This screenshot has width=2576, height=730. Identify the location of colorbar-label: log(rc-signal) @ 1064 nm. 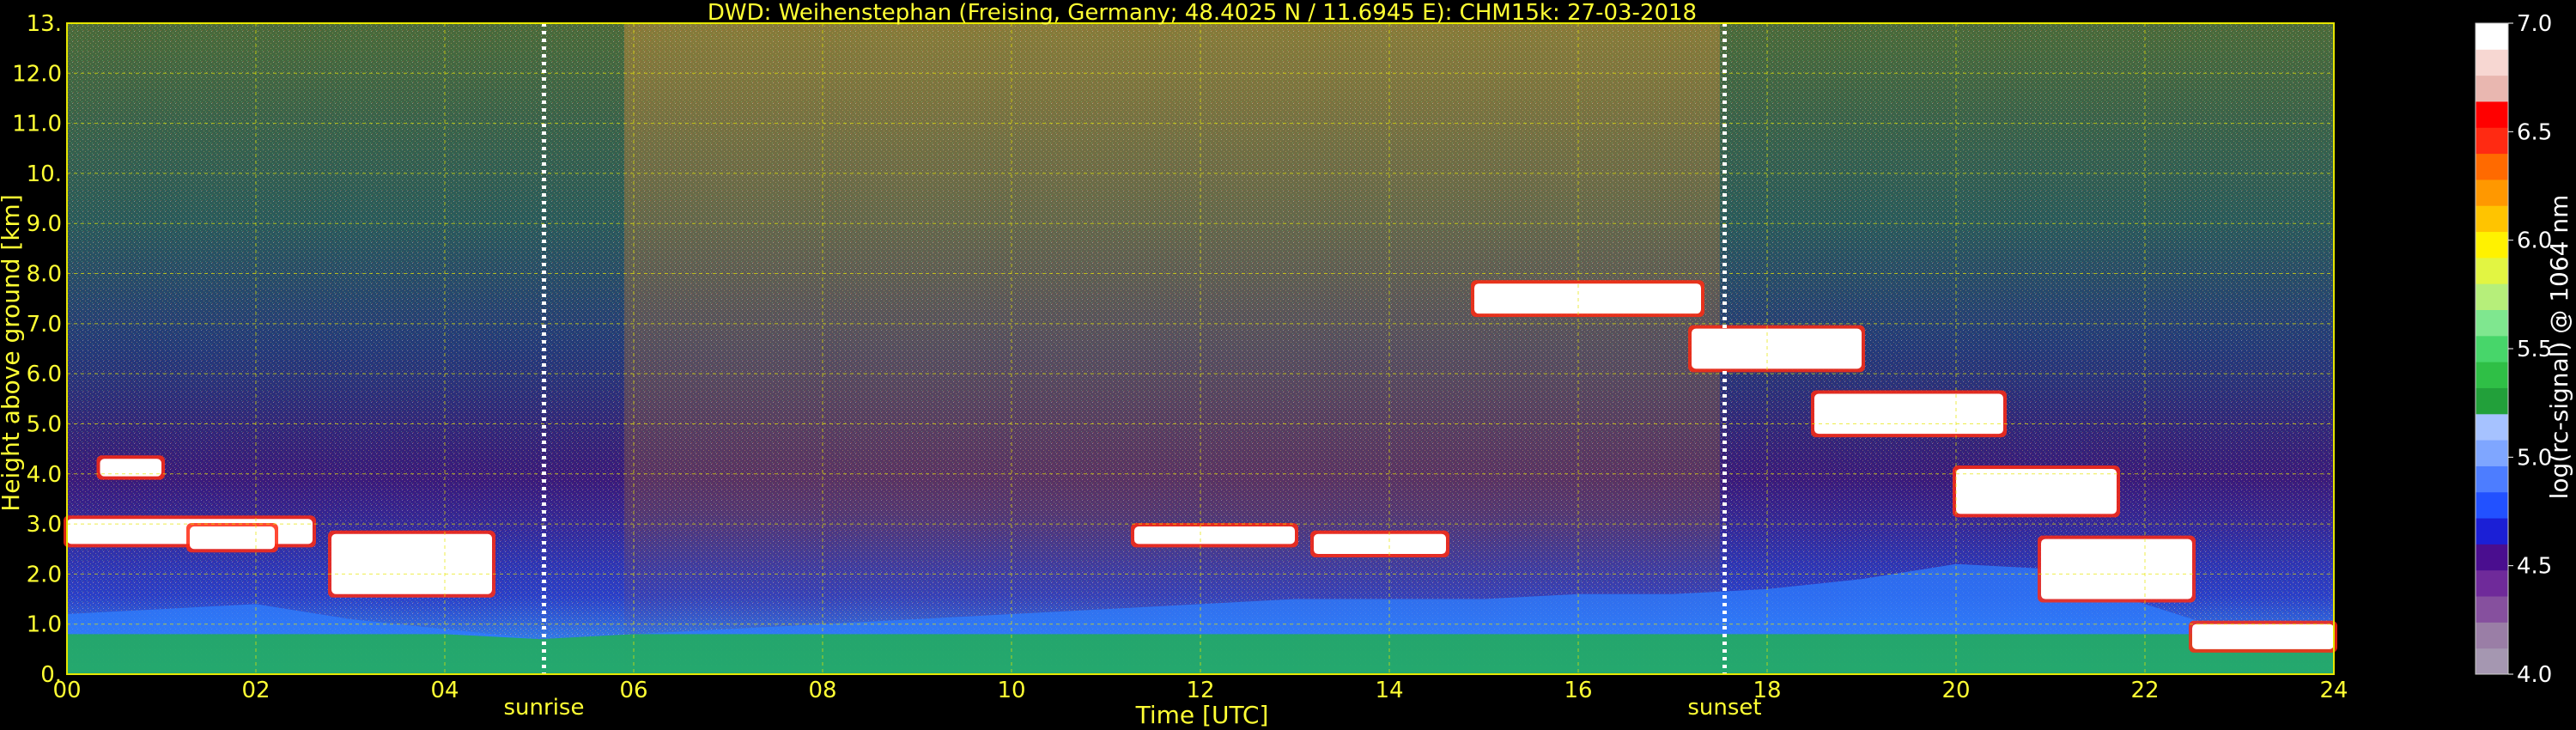
(2559, 347).